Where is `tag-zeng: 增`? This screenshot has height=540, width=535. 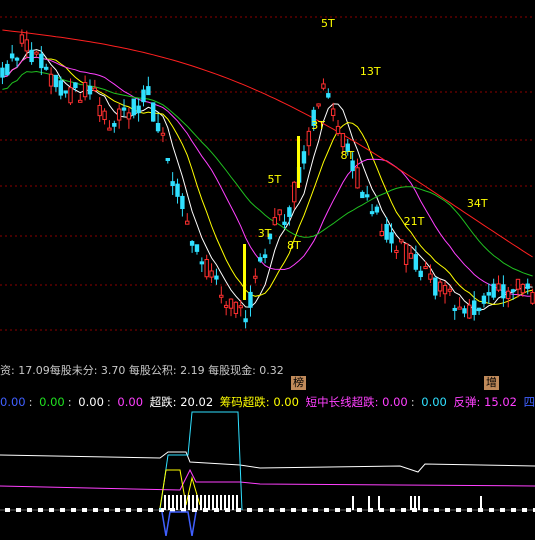 tag-zeng: 增 is located at coordinates (491, 383).